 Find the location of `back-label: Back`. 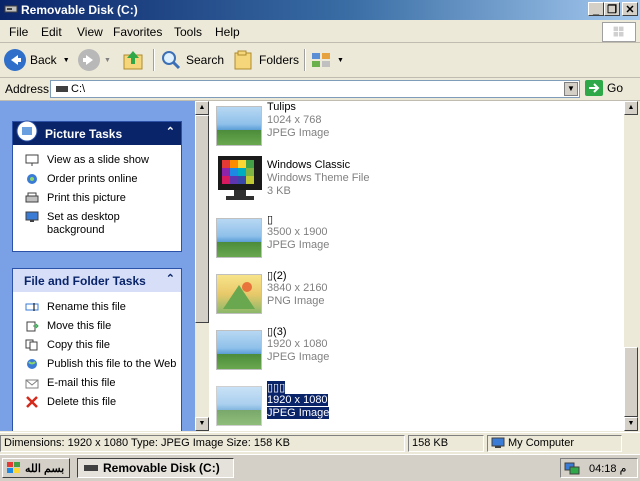

back-label: Back is located at coordinates (43, 60).